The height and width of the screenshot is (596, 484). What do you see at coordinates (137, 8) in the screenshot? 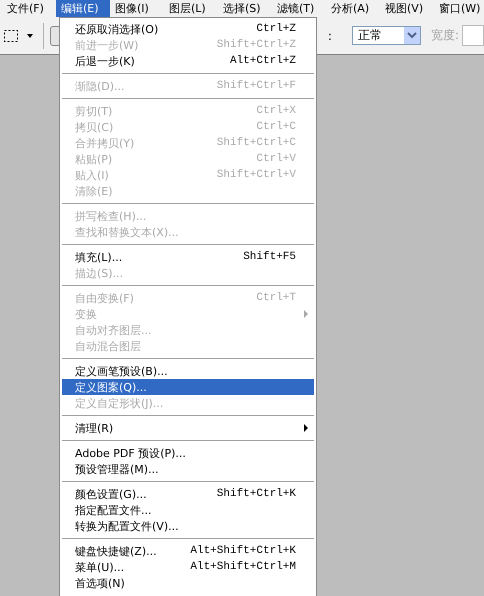
I see `menu-title: 图像(I)` at bounding box center [137, 8].